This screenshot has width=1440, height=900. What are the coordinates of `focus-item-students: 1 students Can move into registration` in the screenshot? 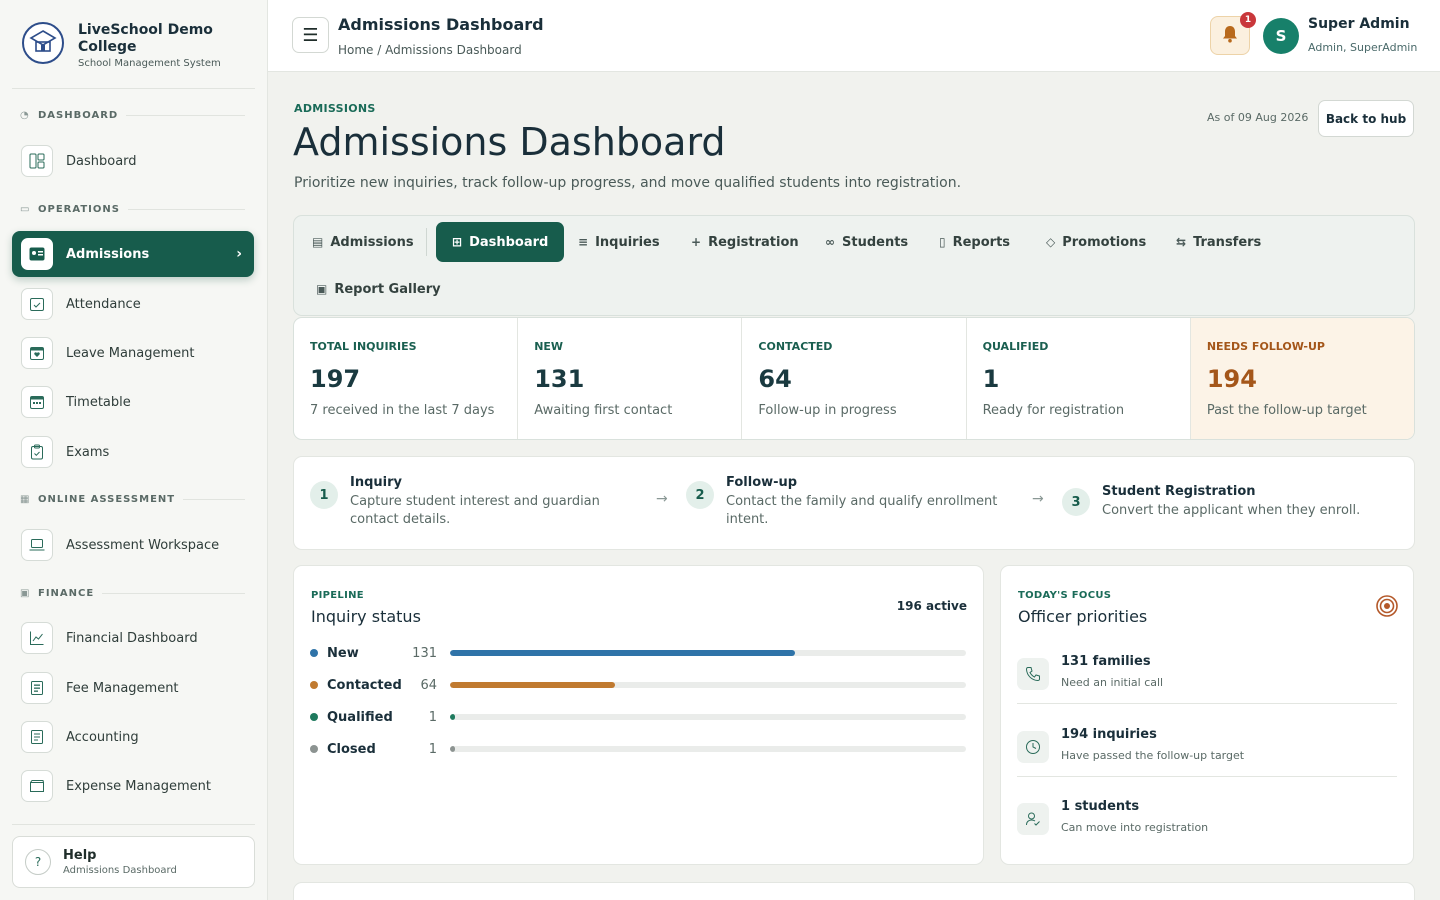 It's located at (1207, 817).